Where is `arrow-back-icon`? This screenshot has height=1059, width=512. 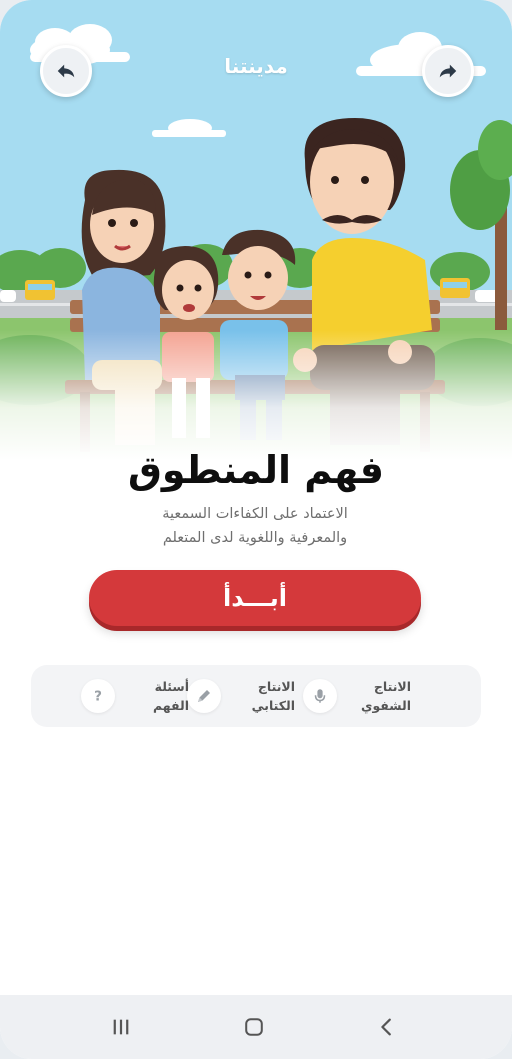 arrow-back-icon is located at coordinates (66, 71).